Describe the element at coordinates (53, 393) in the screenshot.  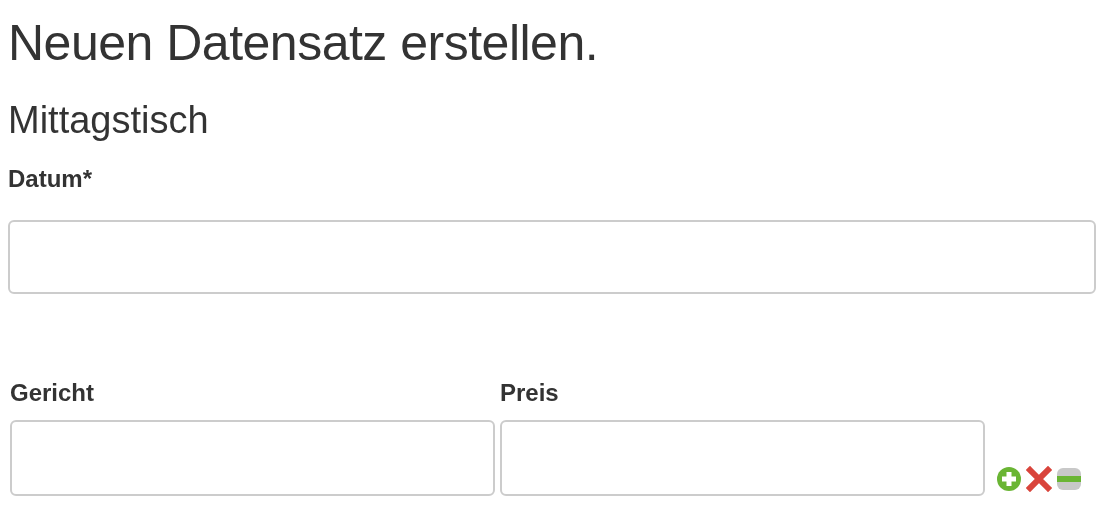
I see `field-label: Gericht` at that location.